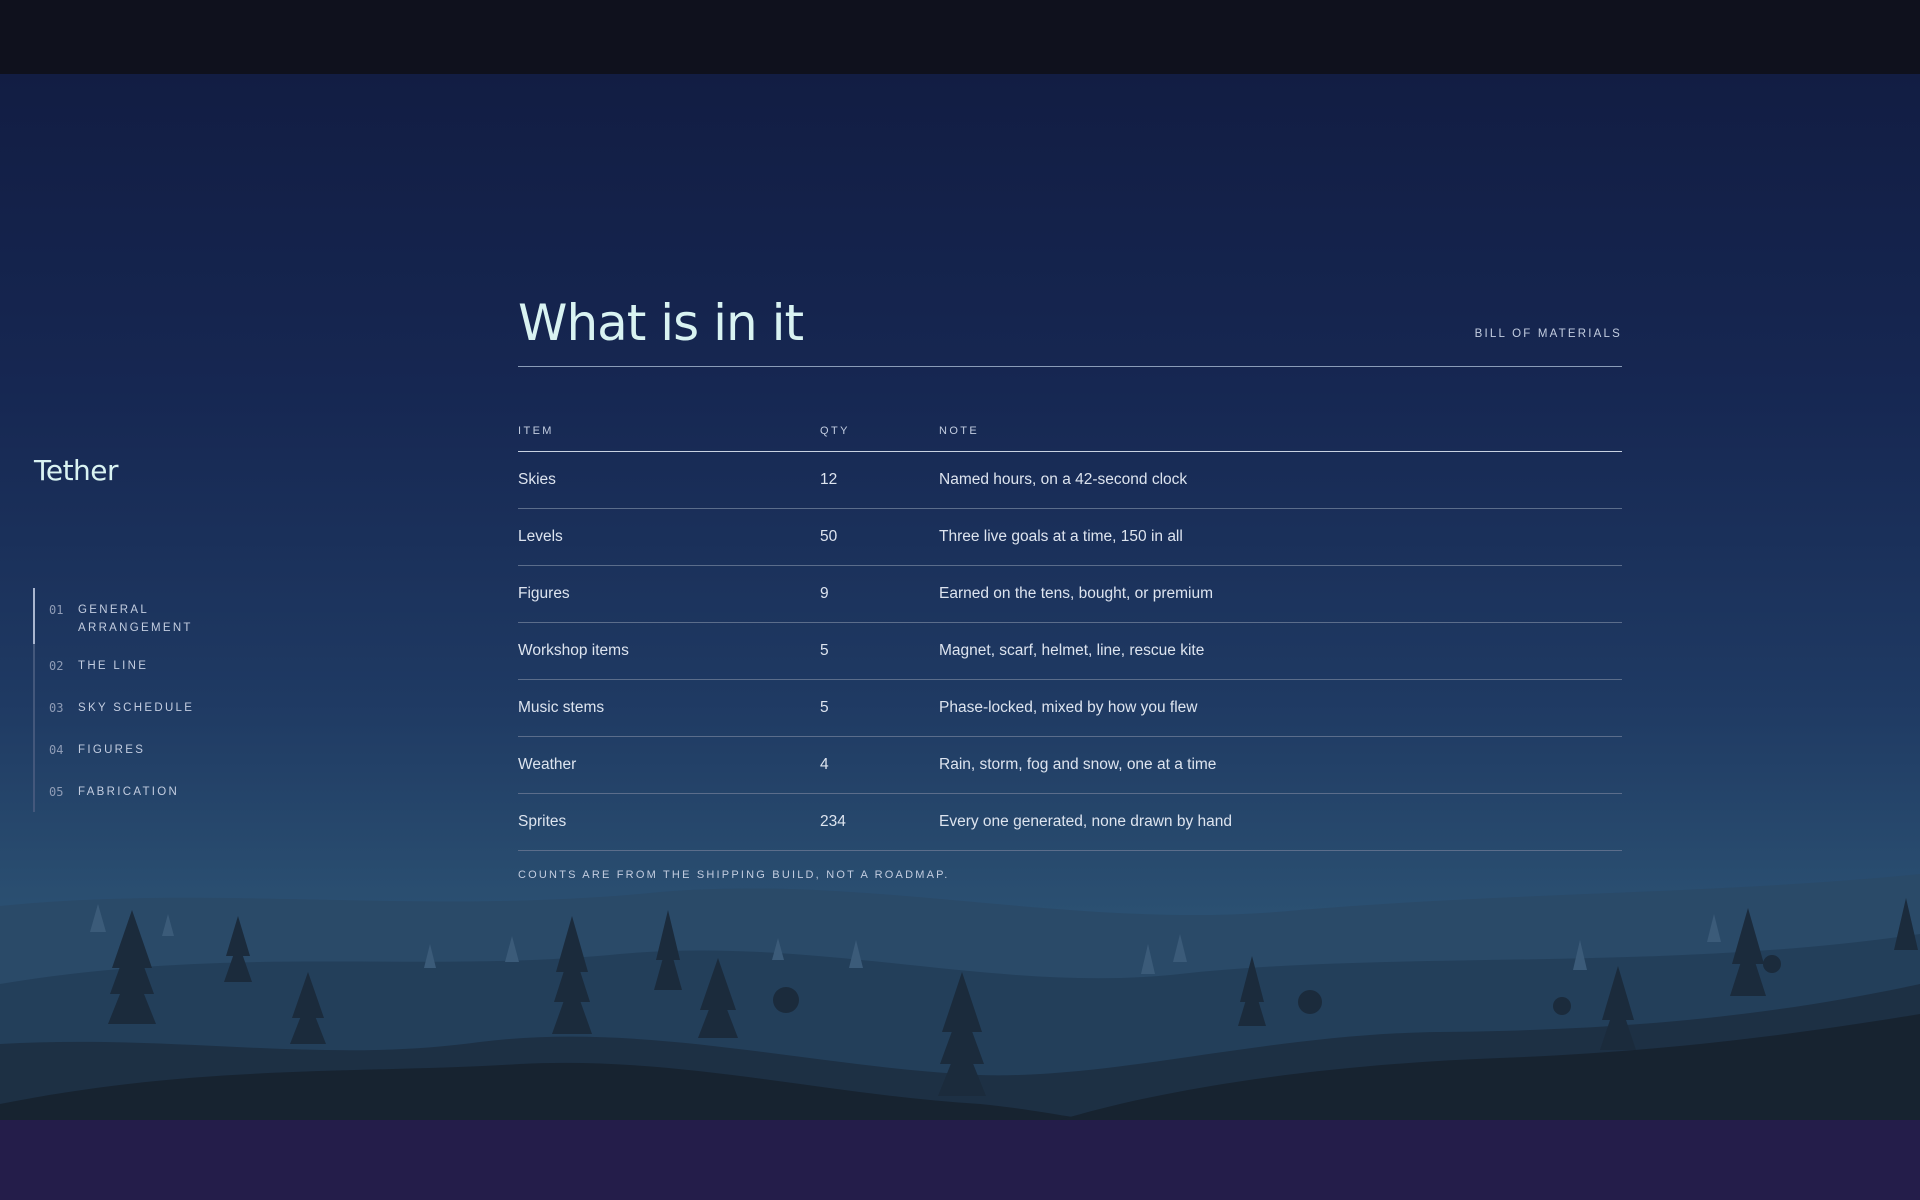  Describe the element at coordinates (129, 792) in the screenshot. I see `nav-label: FABRICATION` at that location.